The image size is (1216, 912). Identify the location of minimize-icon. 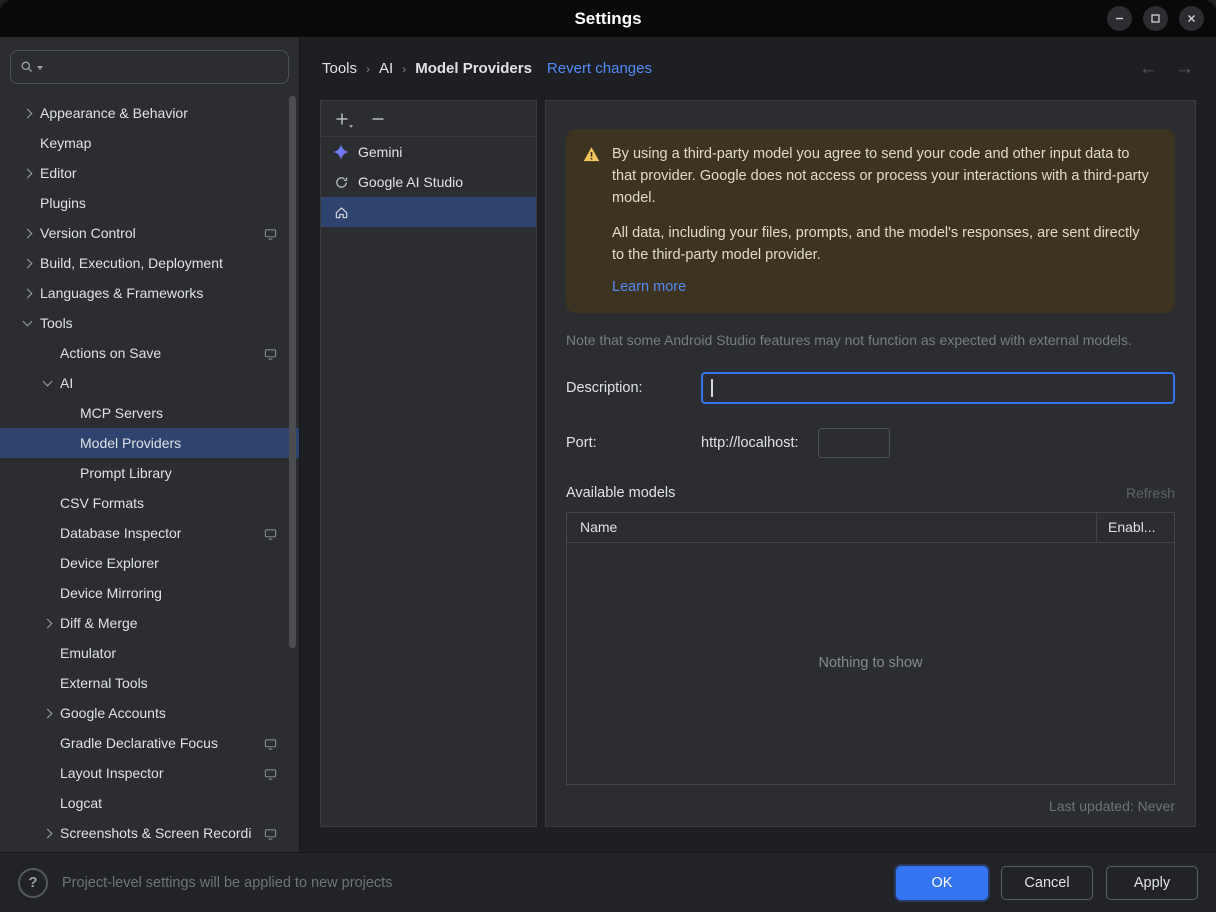
(1119, 18).